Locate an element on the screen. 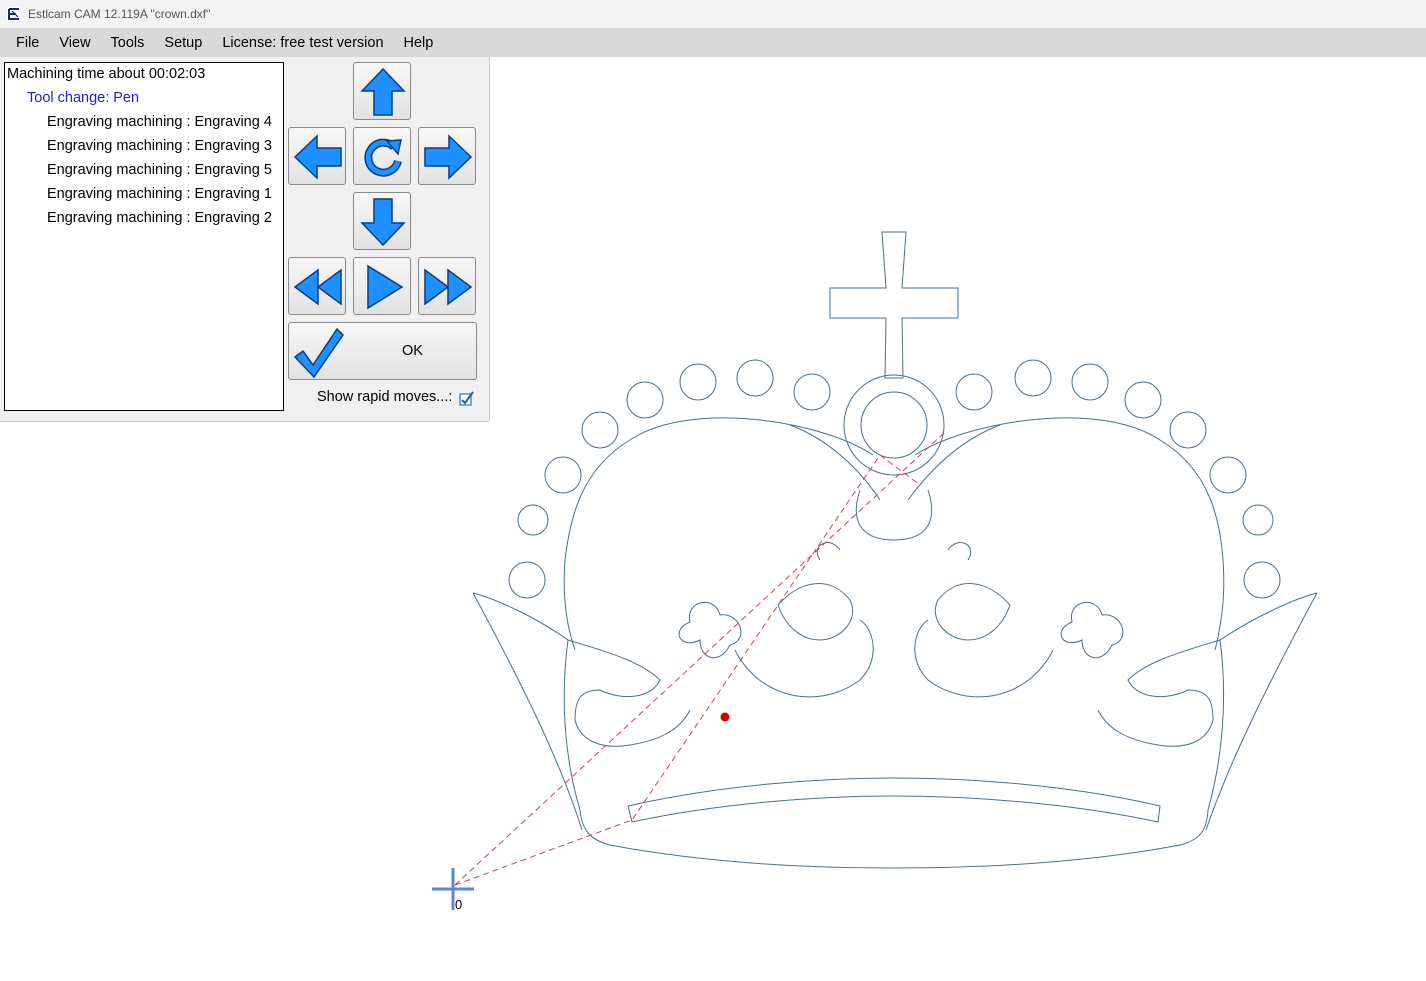  play-icon is located at coordinates (385, 287).